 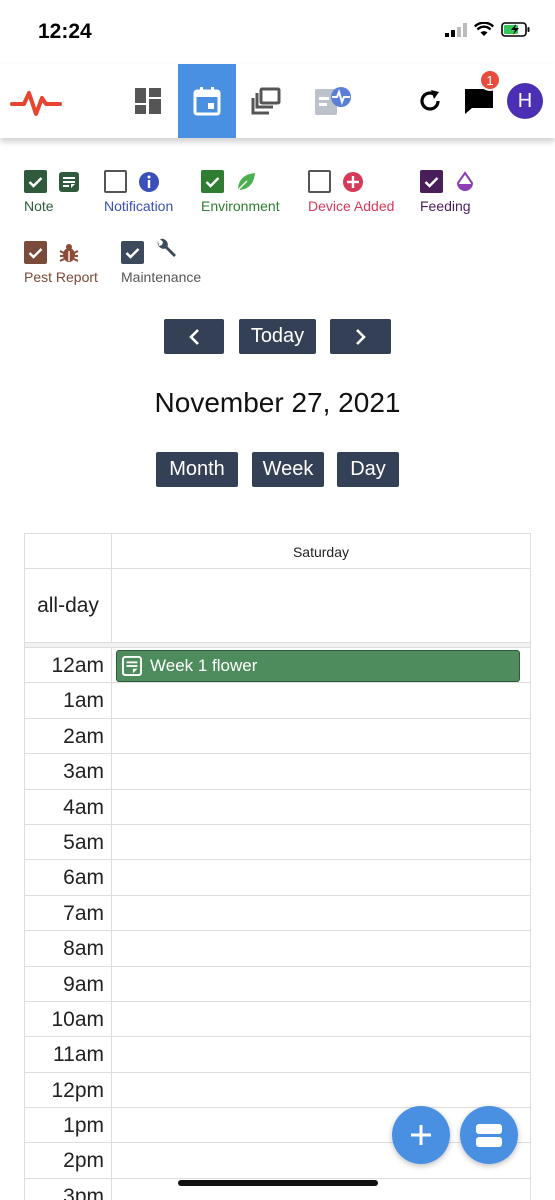 I want to click on hour-row: 2am, so click(x=277, y=736).